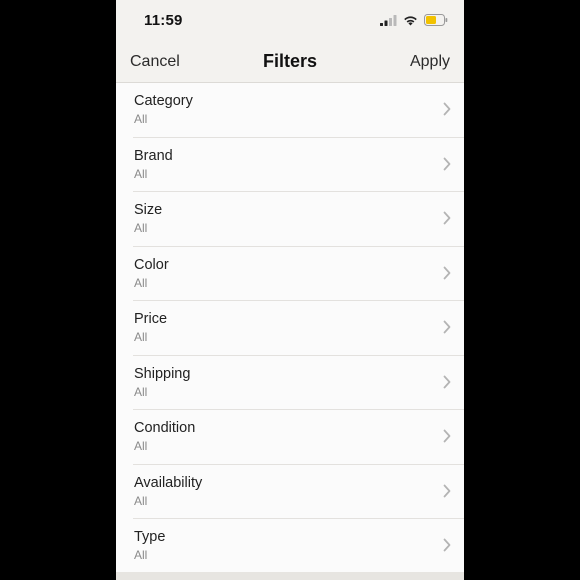 This screenshot has height=580, width=580. What do you see at coordinates (290, 165) in the screenshot?
I see `filter-row-brand: Brand All` at bounding box center [290, 165].